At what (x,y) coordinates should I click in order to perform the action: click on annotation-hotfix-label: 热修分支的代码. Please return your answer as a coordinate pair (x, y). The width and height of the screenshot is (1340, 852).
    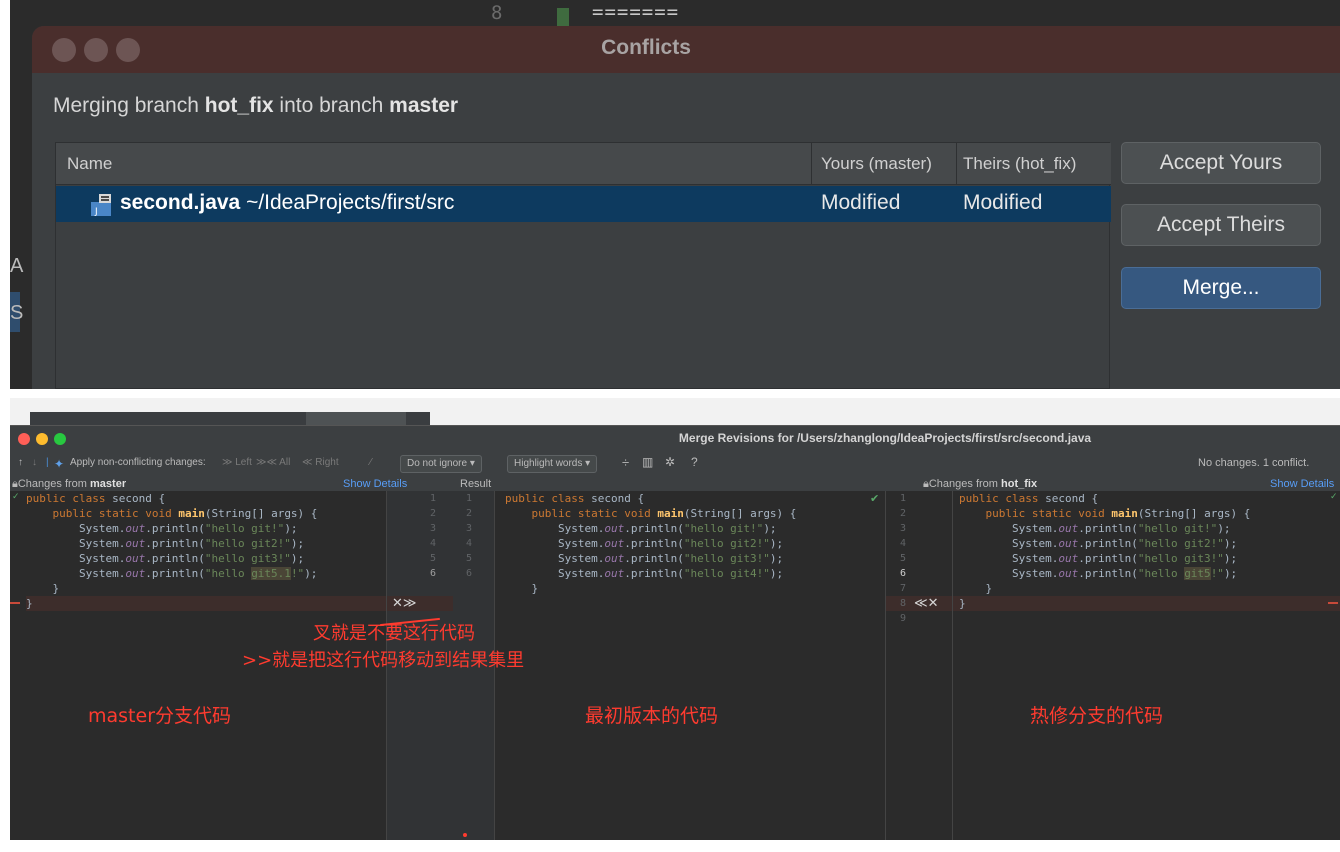
    Looking at the image, I should click on (1097, 716).